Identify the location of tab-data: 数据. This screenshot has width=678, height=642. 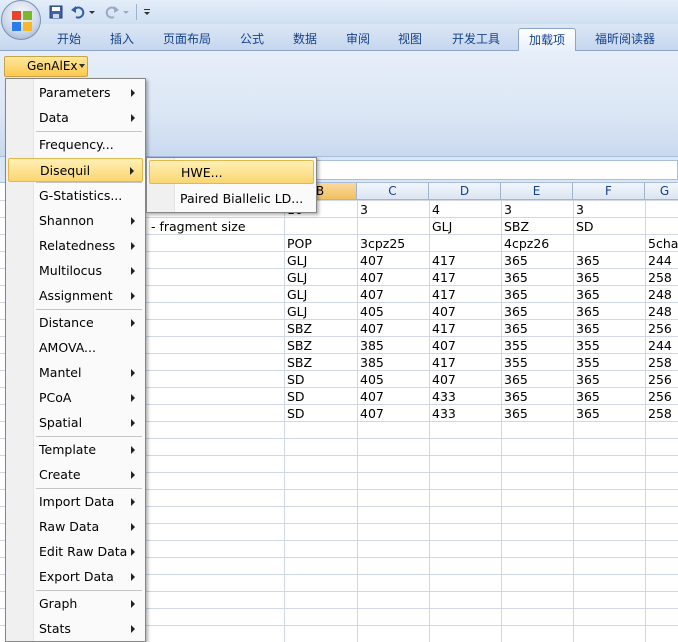
(305, 39).